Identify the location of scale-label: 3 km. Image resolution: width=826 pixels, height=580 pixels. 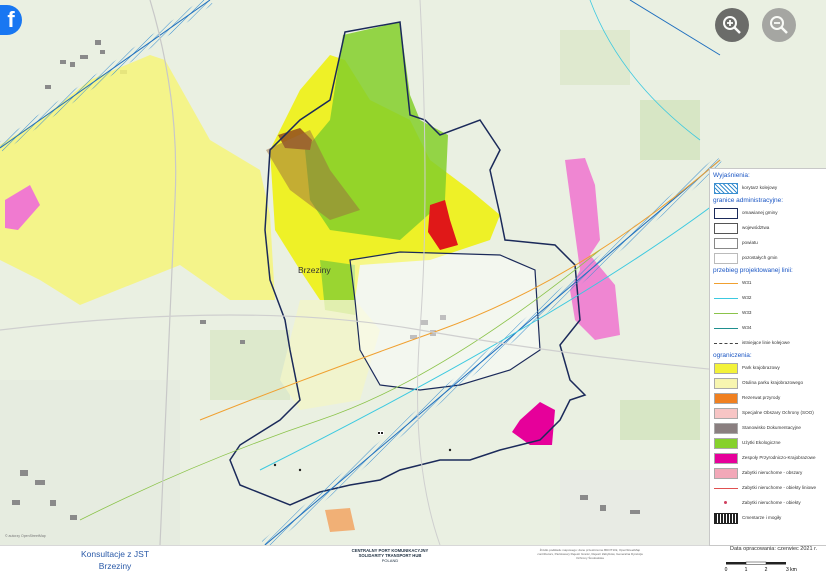
(791, 570).